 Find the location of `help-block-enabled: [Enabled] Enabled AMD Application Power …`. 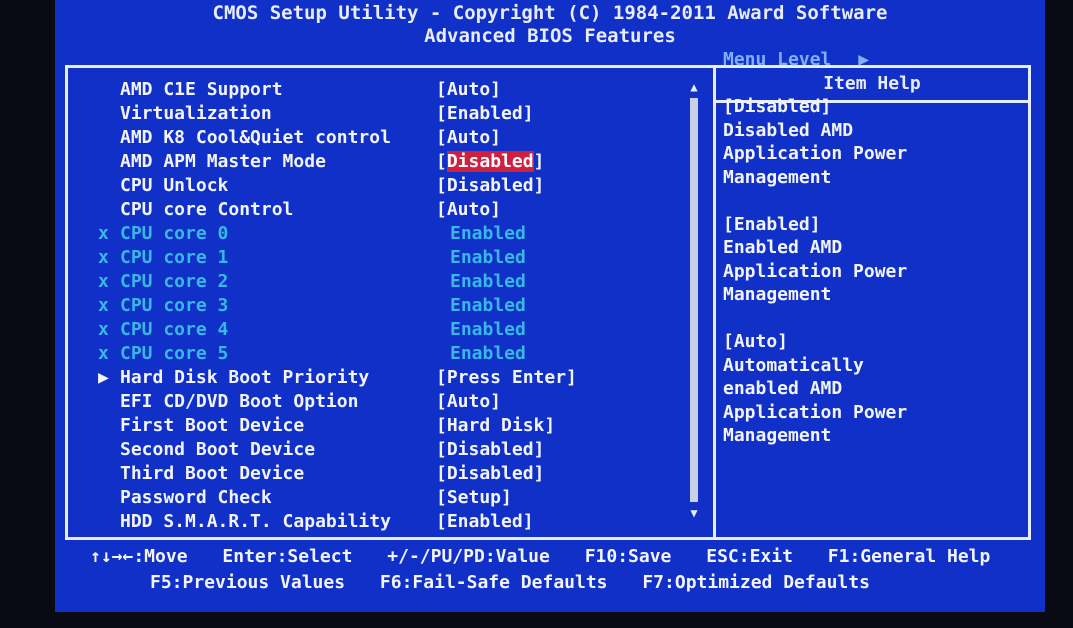

help-block-enabled: [Enabled] Enabled AMD Application Power … is located at coordinates (868, 260).